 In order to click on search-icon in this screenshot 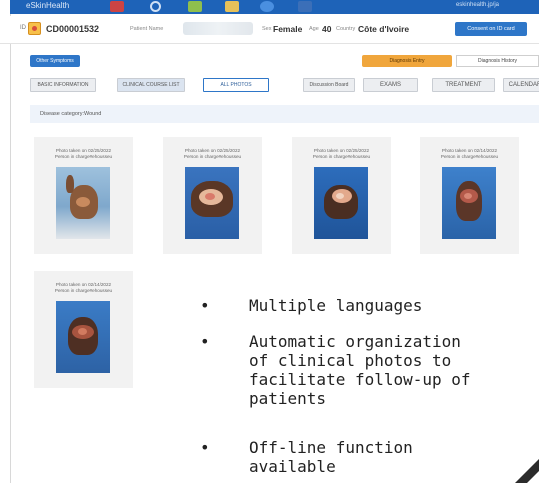, I will do `click(155, 6)`.